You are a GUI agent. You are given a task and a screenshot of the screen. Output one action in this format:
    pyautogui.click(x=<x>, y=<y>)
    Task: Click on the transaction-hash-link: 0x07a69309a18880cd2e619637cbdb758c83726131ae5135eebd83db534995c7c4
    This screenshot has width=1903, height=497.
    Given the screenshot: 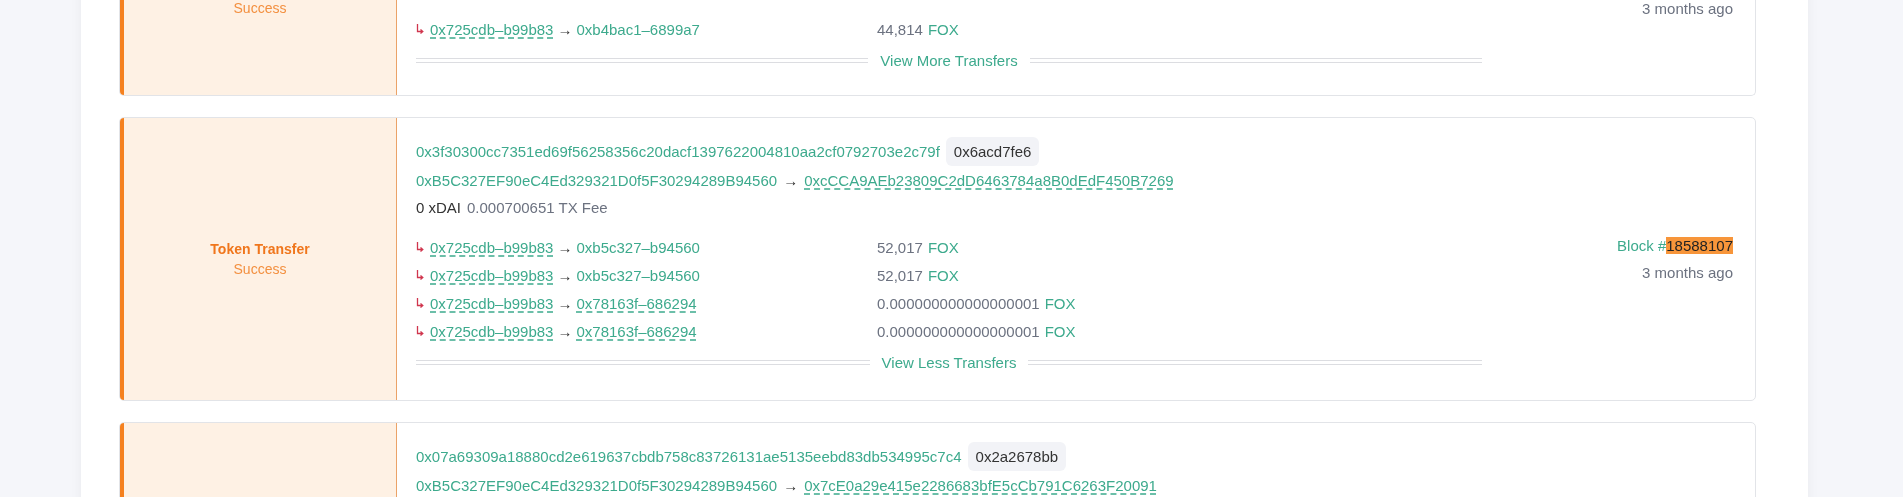 What is the action you would take?
    pyautogui.click(x=689, y=456)
    